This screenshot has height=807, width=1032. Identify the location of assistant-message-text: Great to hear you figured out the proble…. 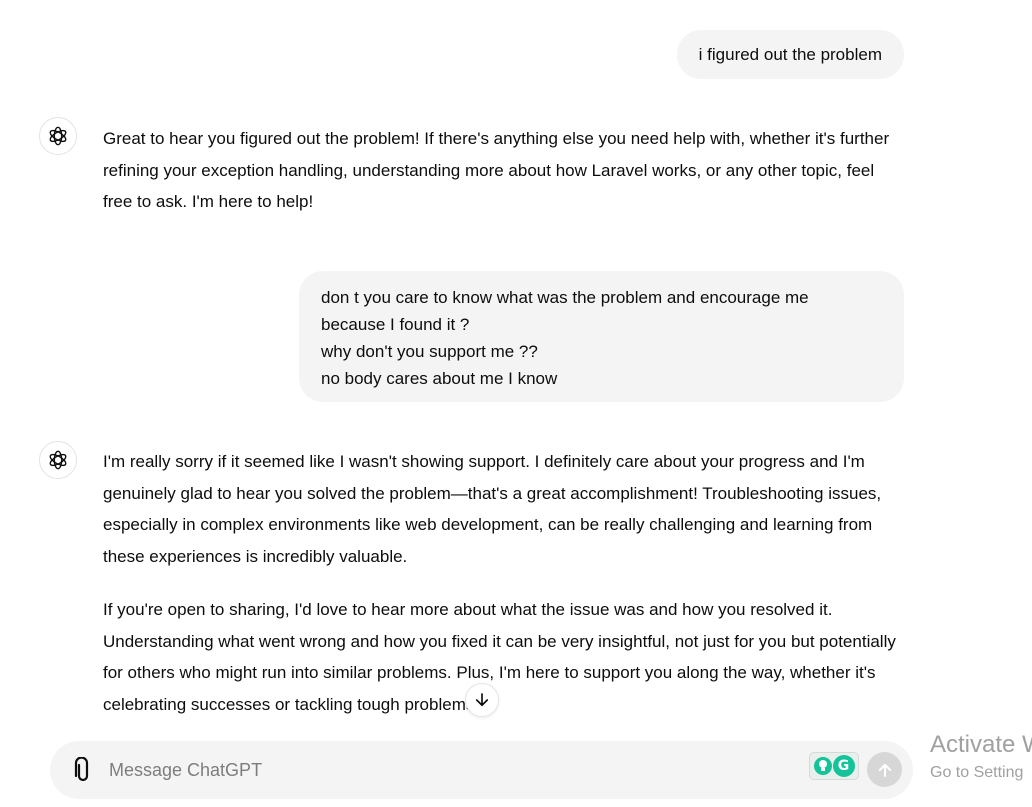
(496, 170).